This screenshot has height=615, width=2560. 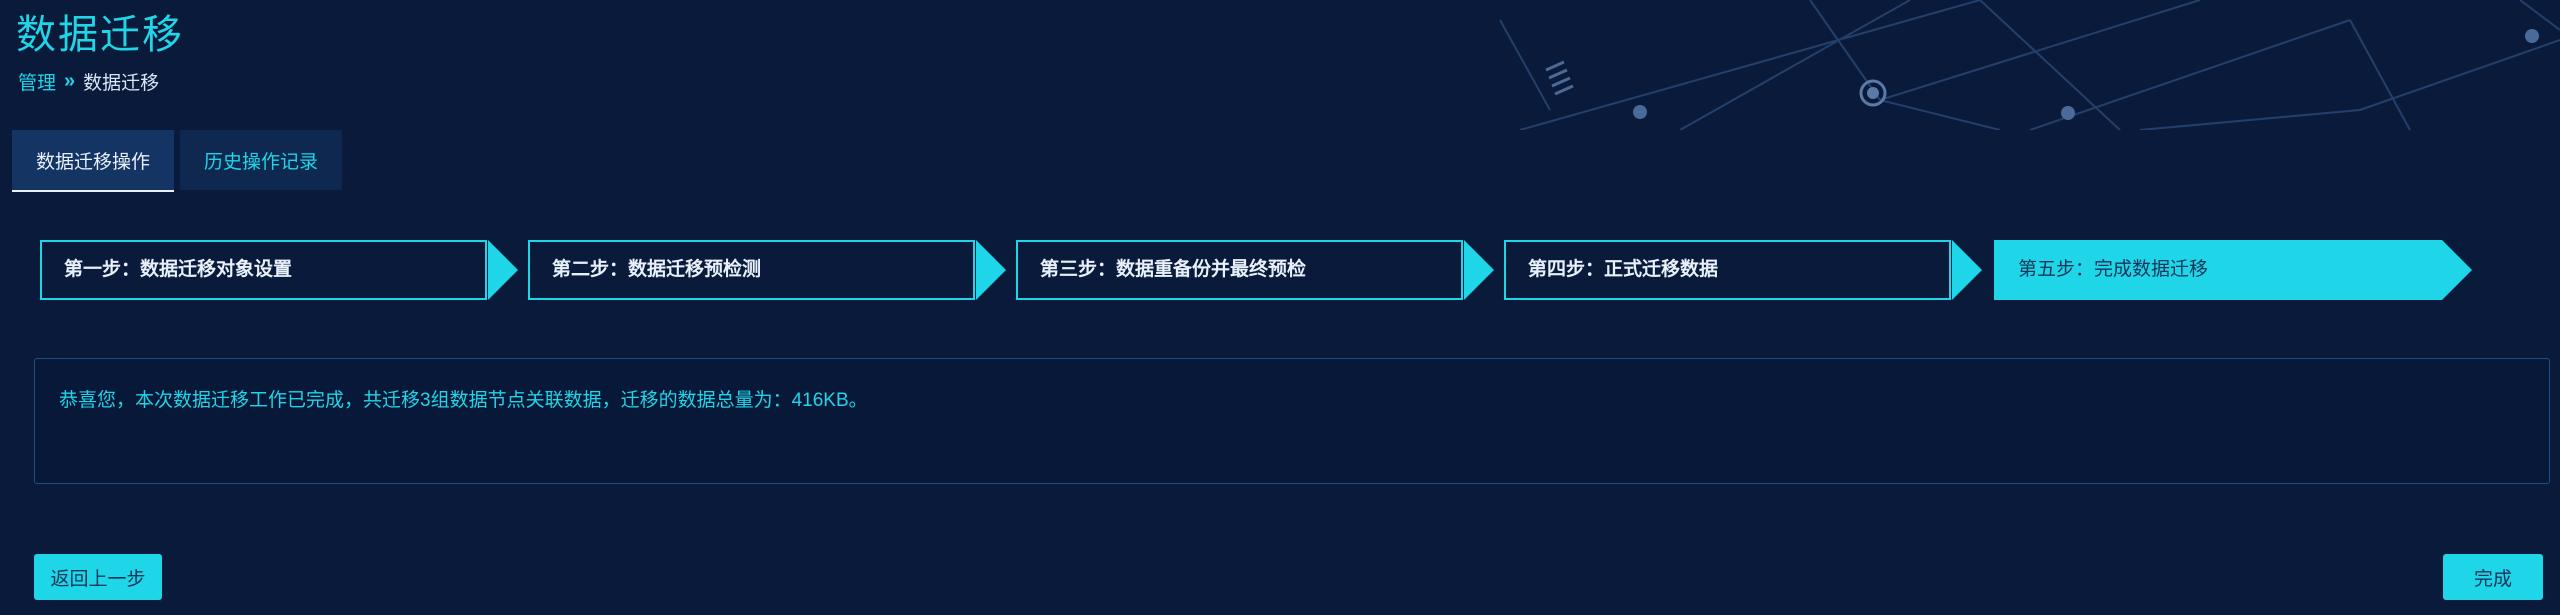 What do you see at coordinates (1173, 269) in the screenshot?
I see `step-3-label: 第三步：数据重备份并最终预检` at bounding box center [1173, 269].